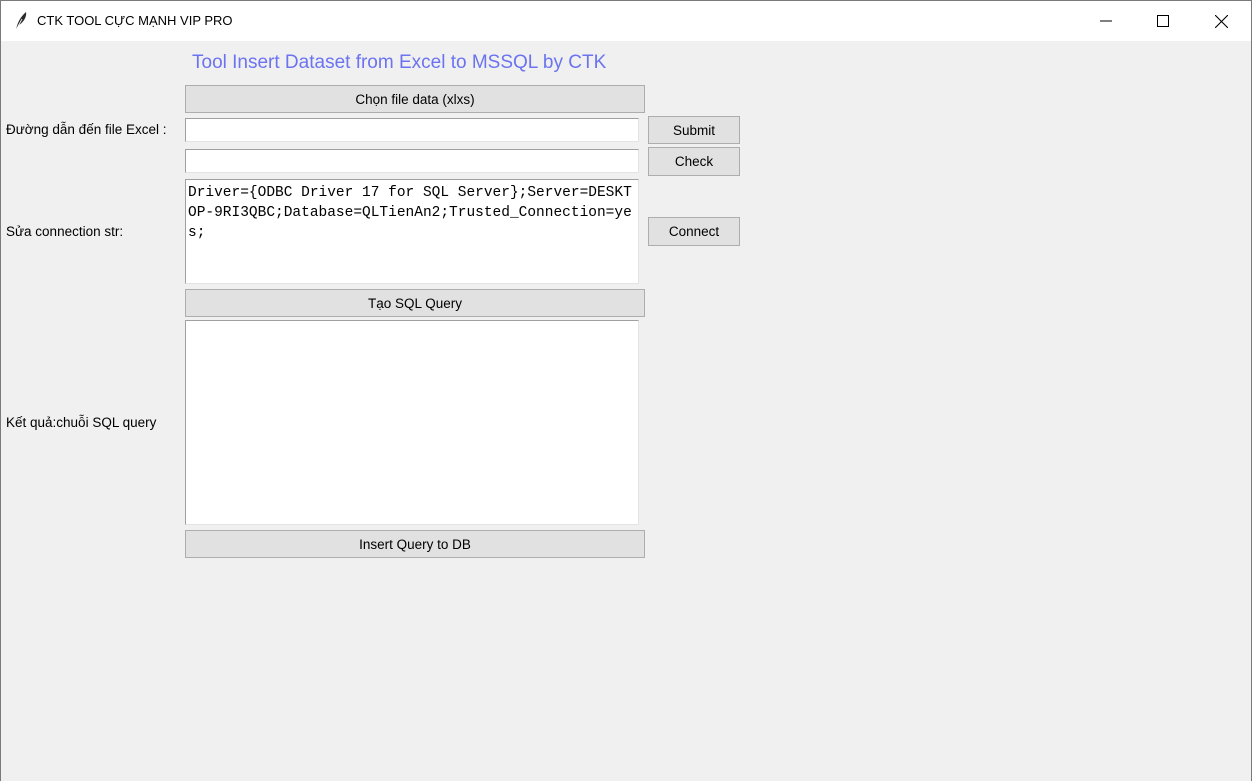  What do you see at coordinates (415, 99) in the screenshot?
I see `choose-file-button: Chọn file data (xlxs)` at bounding box center [415, 99].